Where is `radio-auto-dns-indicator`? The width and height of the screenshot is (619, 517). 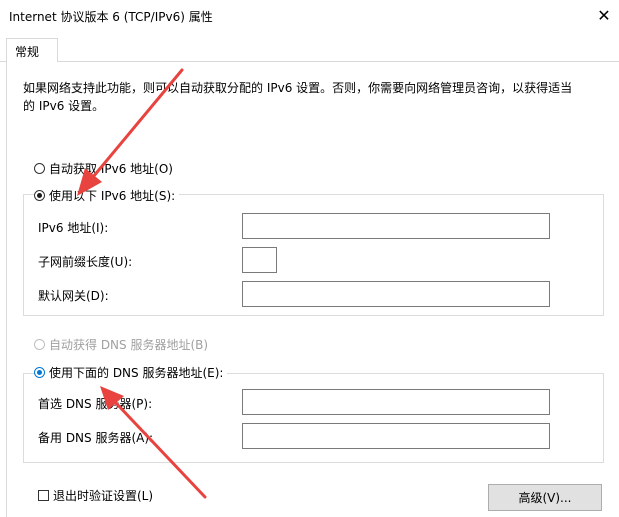 radio-auto-dns-indicator is located at coordinates (39, 344).